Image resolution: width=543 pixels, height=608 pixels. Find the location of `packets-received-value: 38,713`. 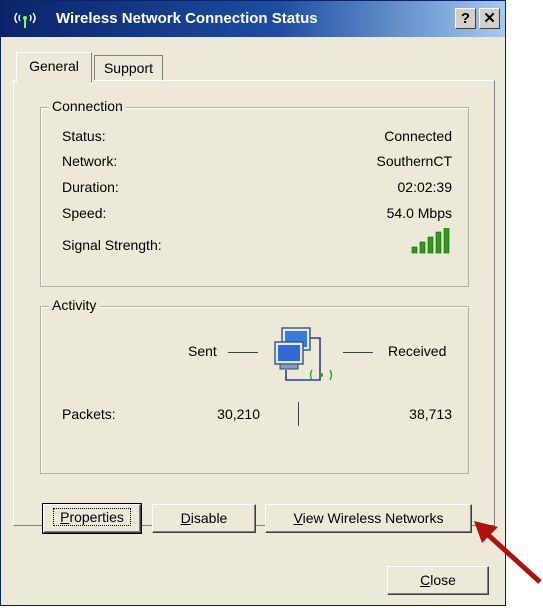

packets-received-value: 38,713 is located at coordinates (430, 414).